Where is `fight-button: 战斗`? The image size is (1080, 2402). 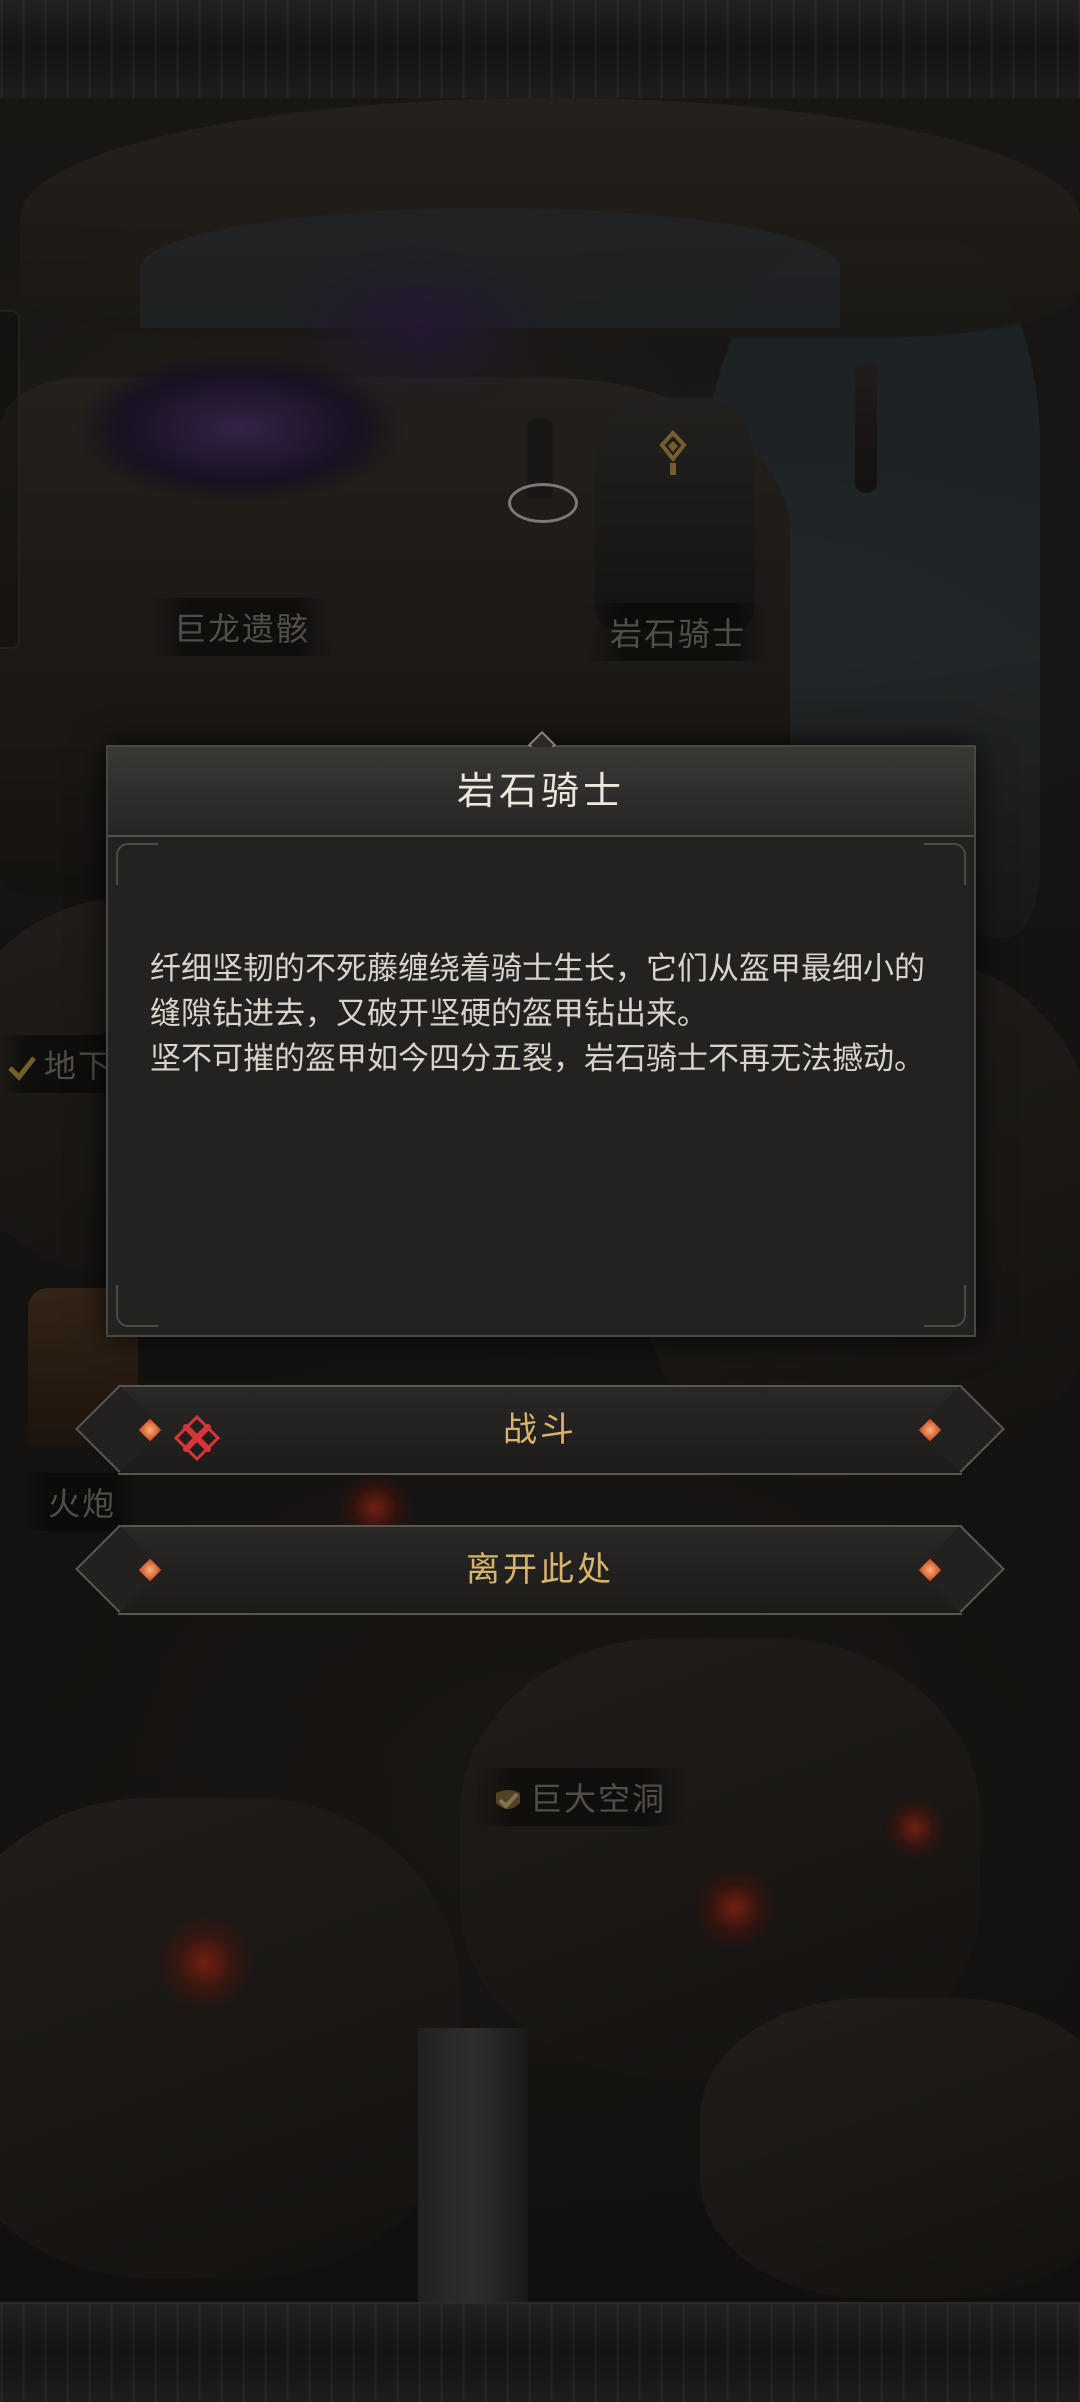 fight-button: 战斗 is located at coordinates (540, 1430).